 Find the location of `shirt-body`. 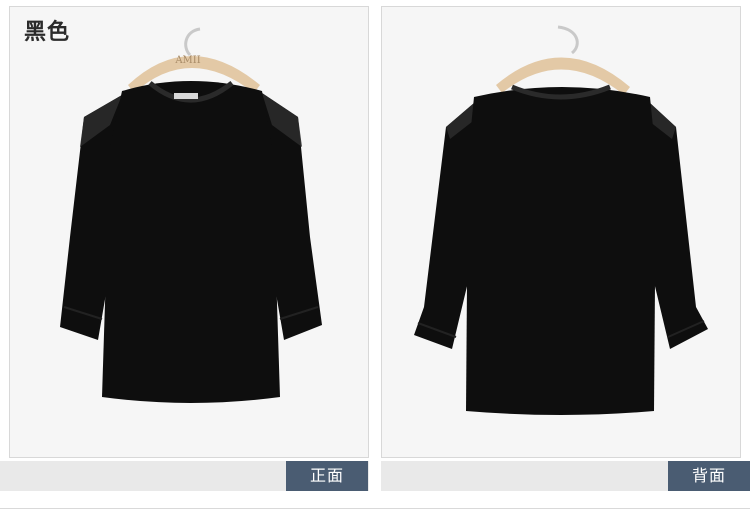

shirt-body is located at coordinates (191, 242).